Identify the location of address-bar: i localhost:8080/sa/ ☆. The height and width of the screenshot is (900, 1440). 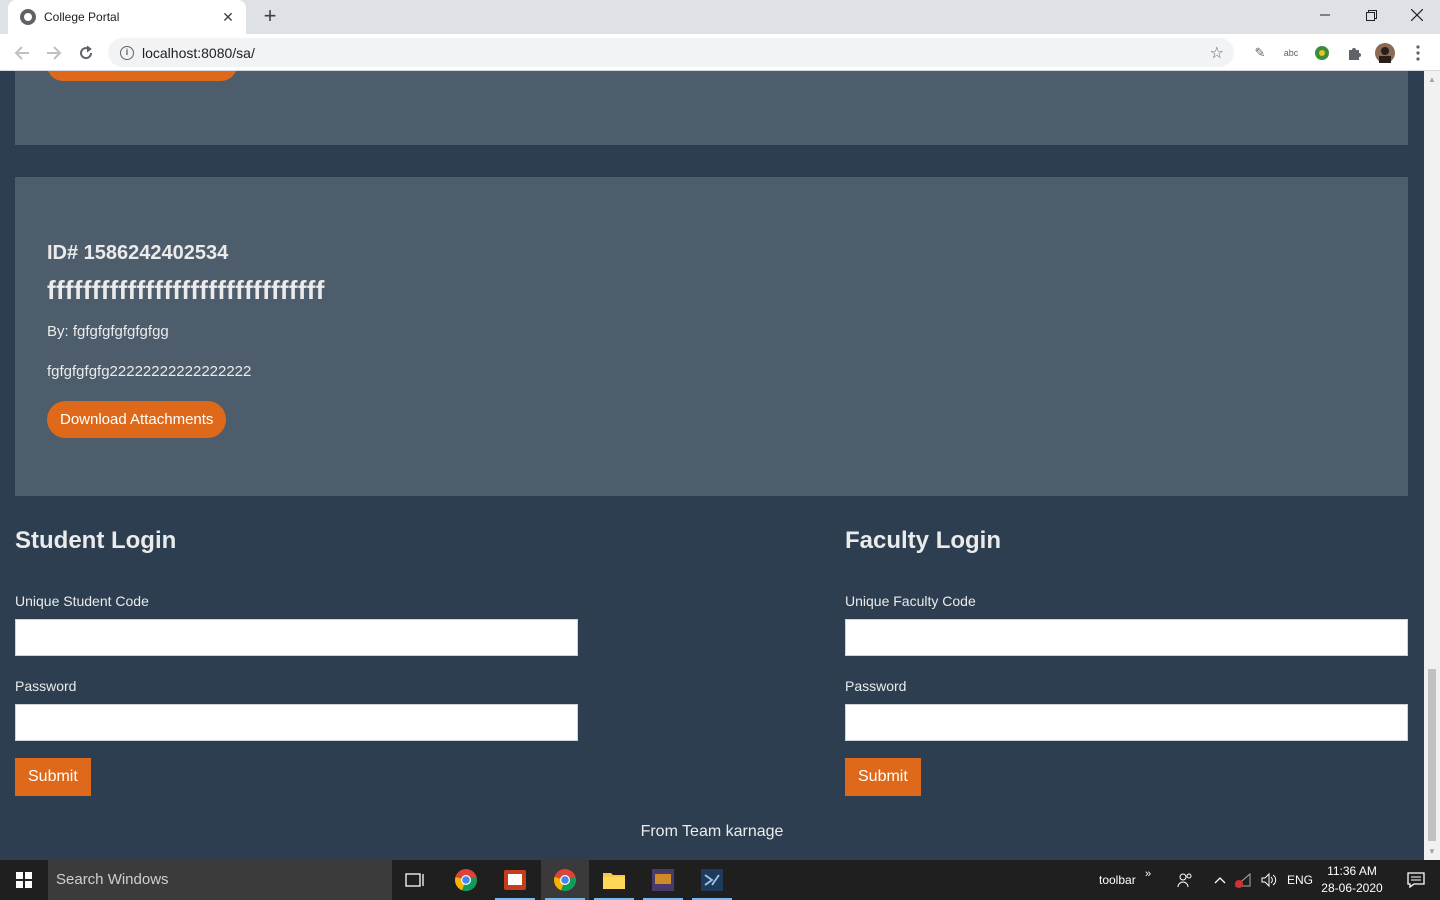
(671, 52).